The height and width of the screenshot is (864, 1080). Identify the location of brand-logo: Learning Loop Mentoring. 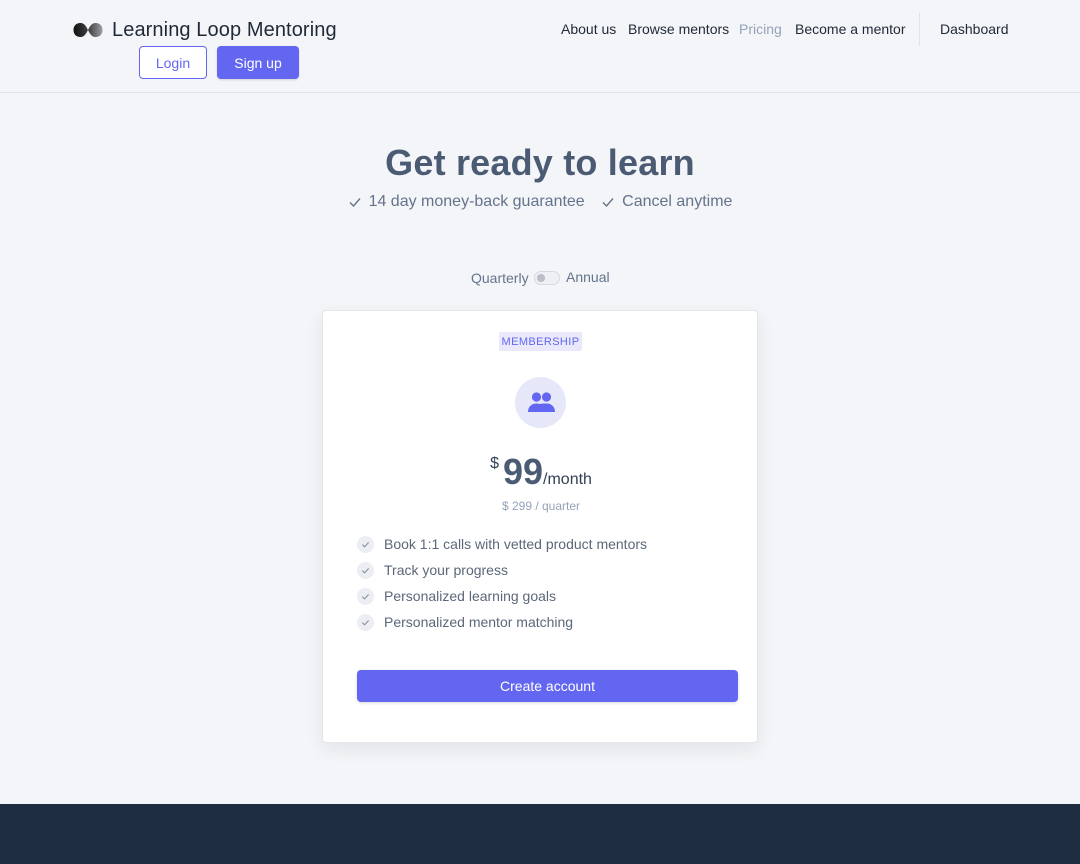
(205, 30).